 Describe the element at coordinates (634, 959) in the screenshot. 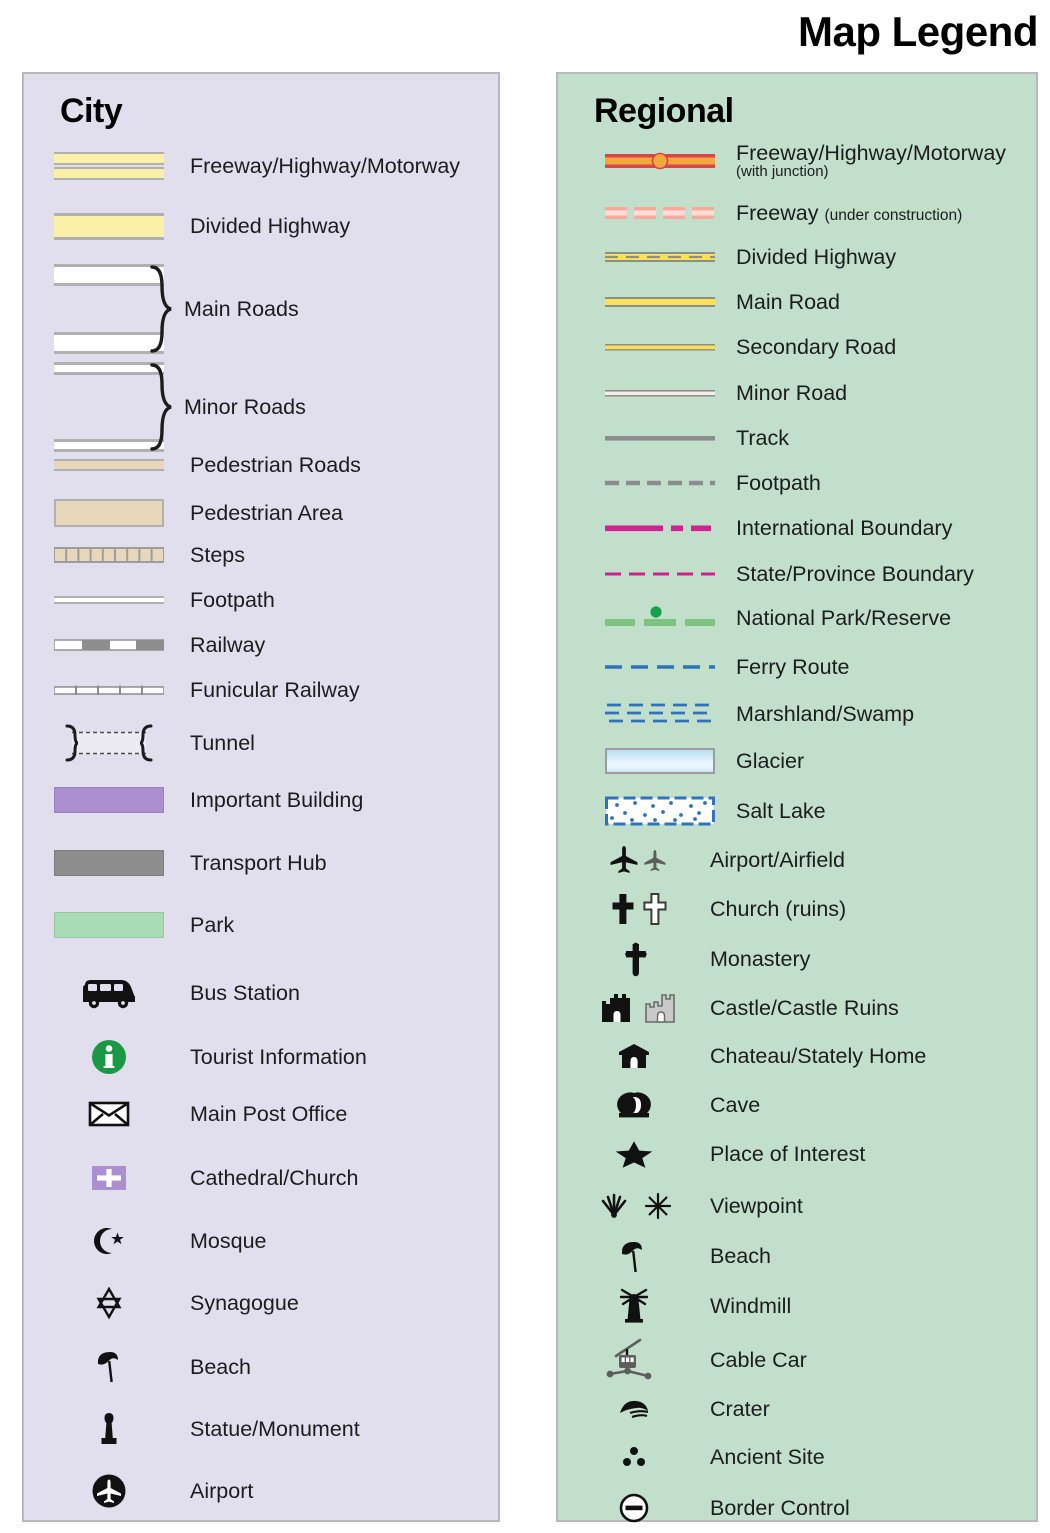

I see `monastery-cross-icon` at that location.